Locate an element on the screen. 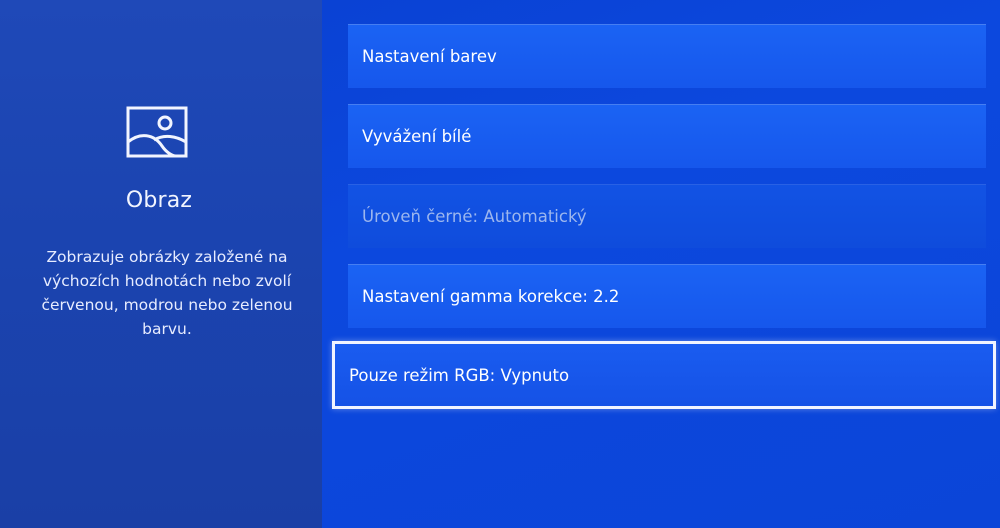 Image resolution: width=1000 pixels, height=528 pixels. section-title: Obraz is located at coordinates (159, 200).